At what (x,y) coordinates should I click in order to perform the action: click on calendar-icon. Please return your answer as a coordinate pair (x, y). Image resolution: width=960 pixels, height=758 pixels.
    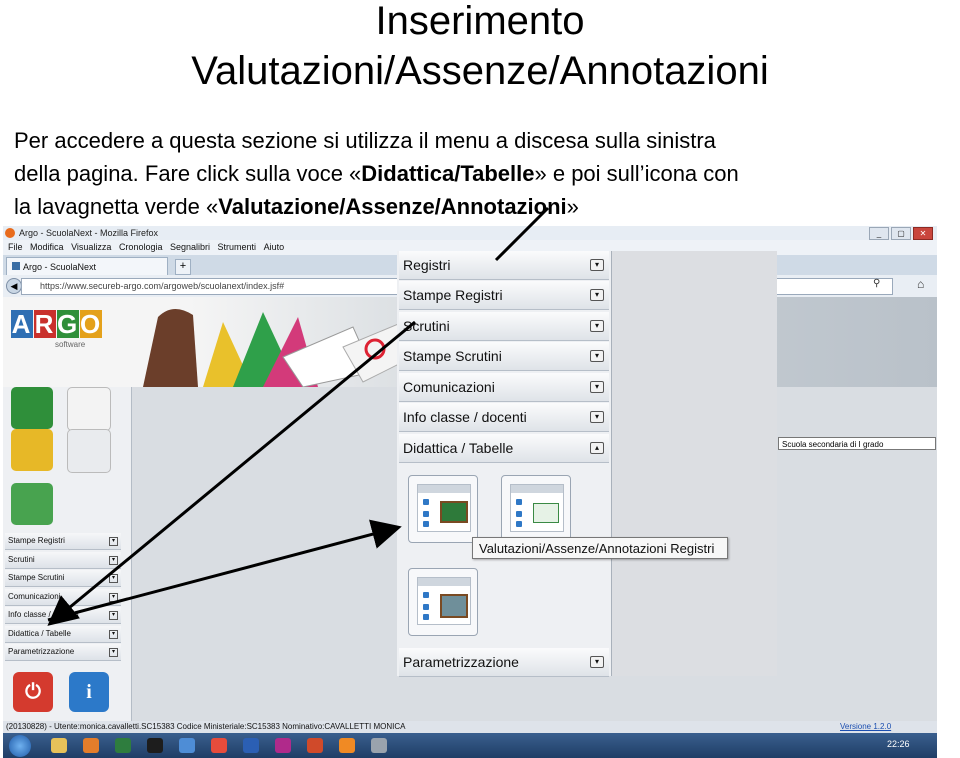
    Looking at the image, I should click on (89, 409).